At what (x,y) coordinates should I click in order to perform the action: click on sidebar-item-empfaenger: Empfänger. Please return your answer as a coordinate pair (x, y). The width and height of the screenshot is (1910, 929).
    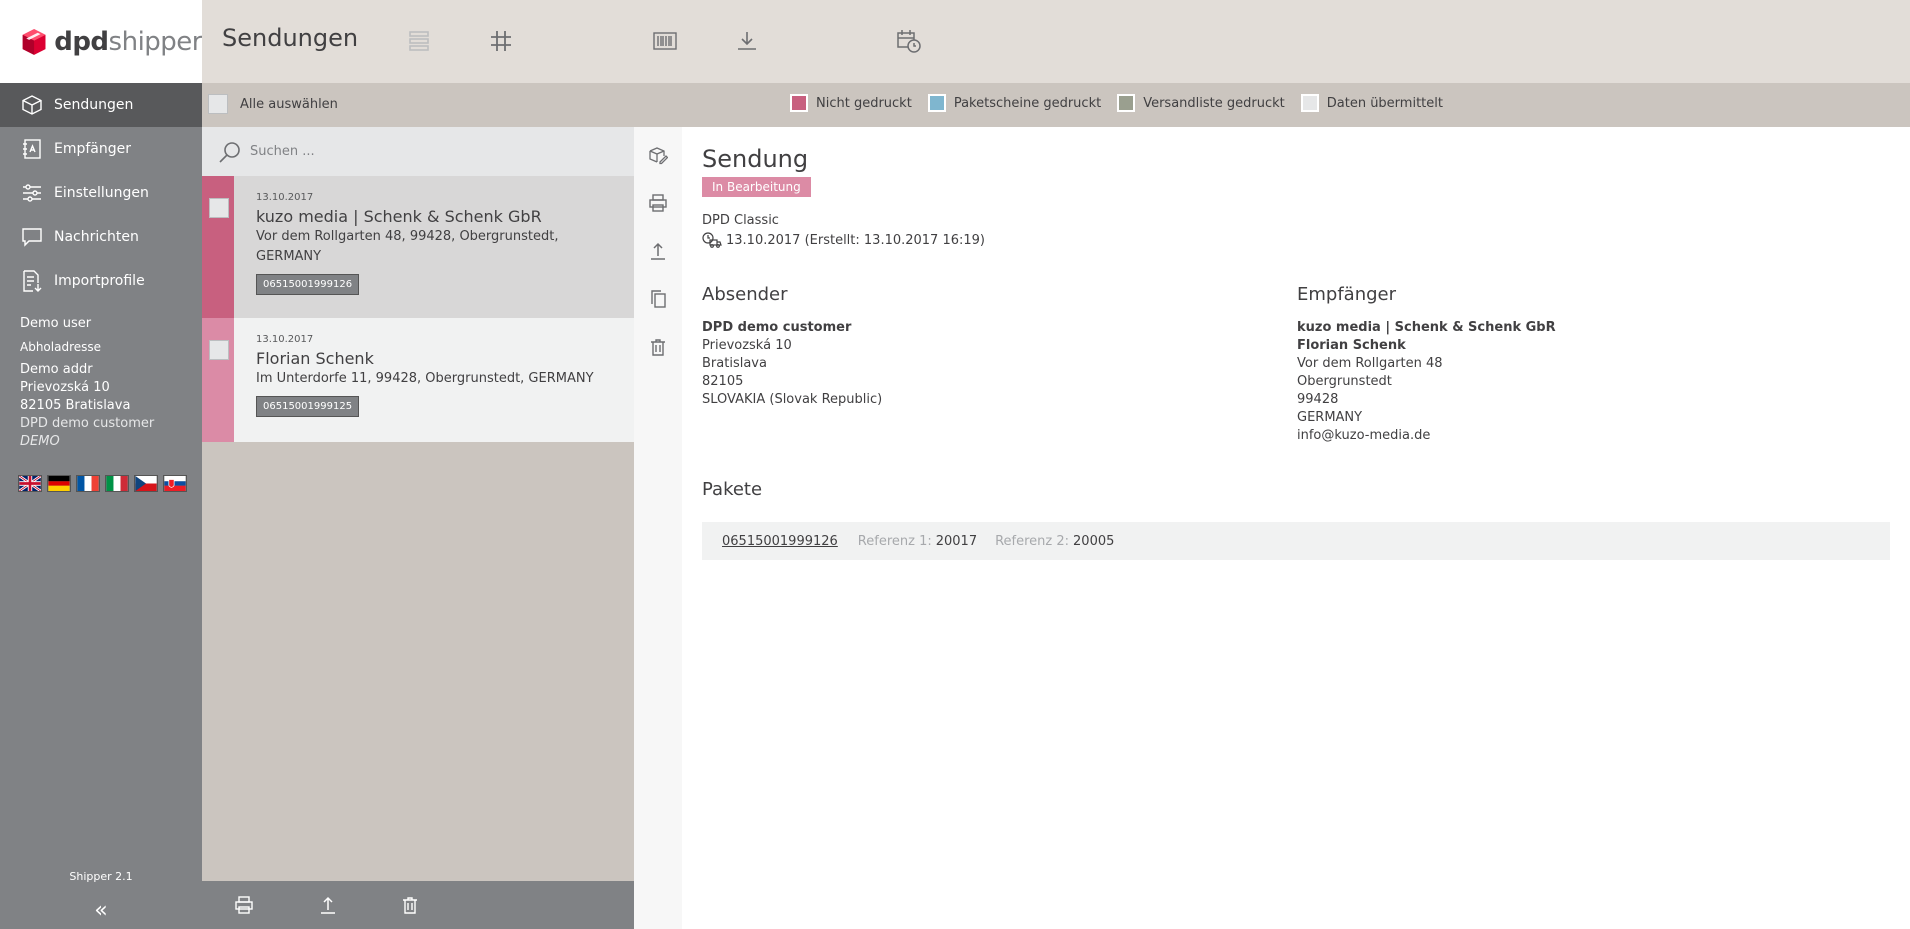
    Looking at the image, I should click on (101, 149).